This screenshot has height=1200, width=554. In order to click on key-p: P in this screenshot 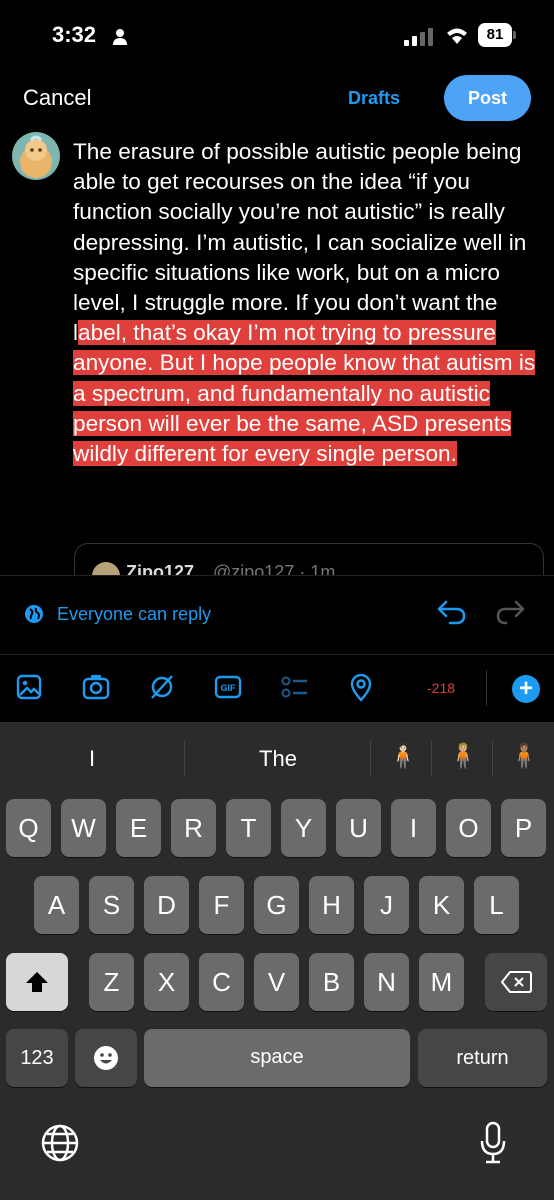, I will do `click(523, 828)`.